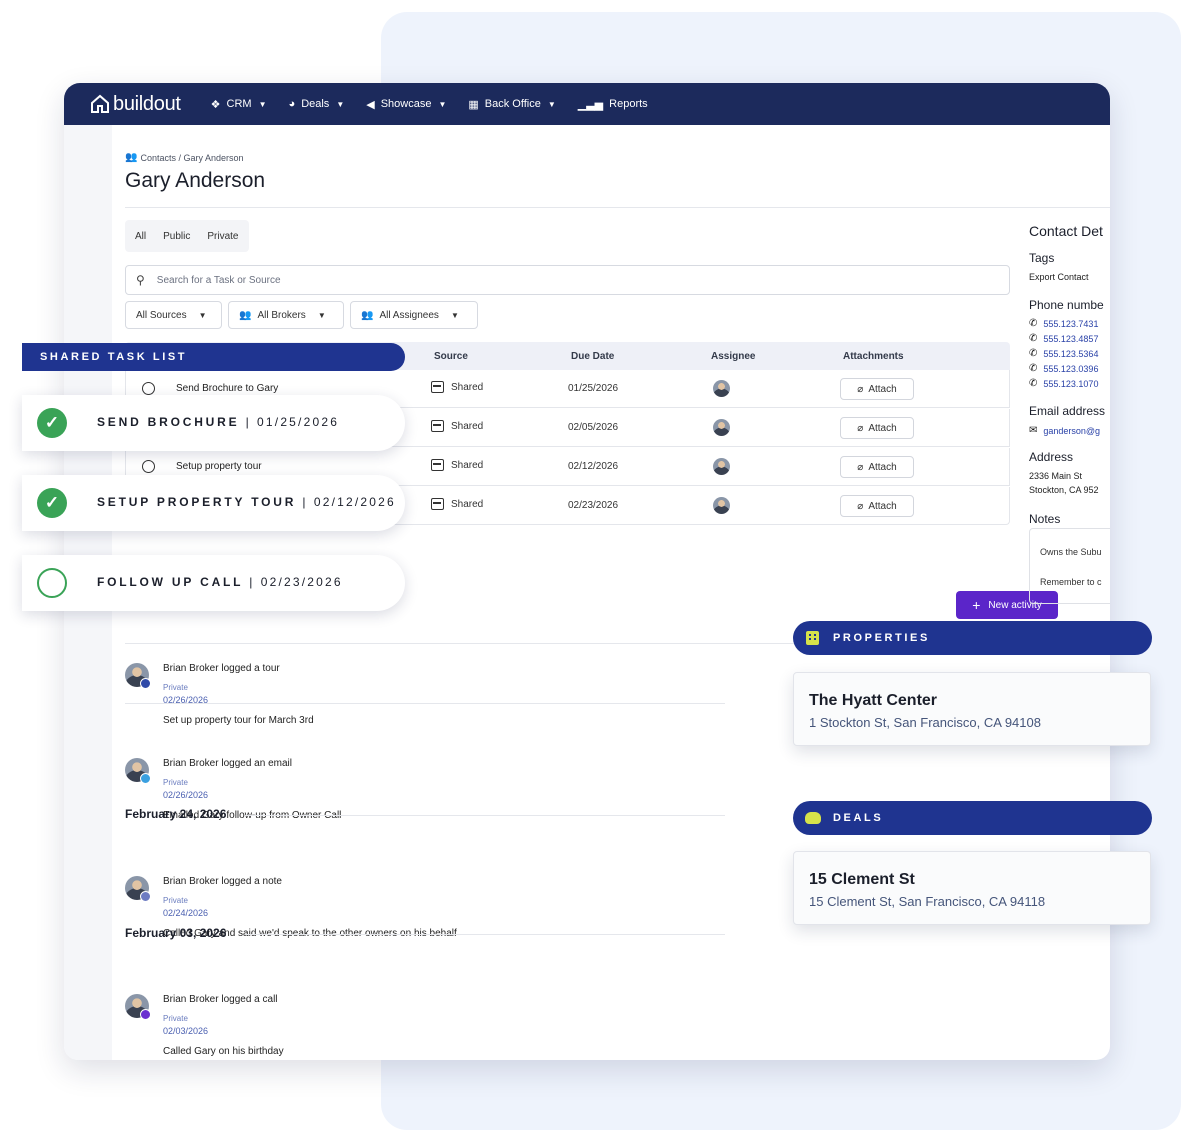 The height and width of the screenshot is (1146, 1192). Describe the element at coordinates (1063, 323) in the screenshot. I see `phone-number: ✆ 555.123.7431` at that location.